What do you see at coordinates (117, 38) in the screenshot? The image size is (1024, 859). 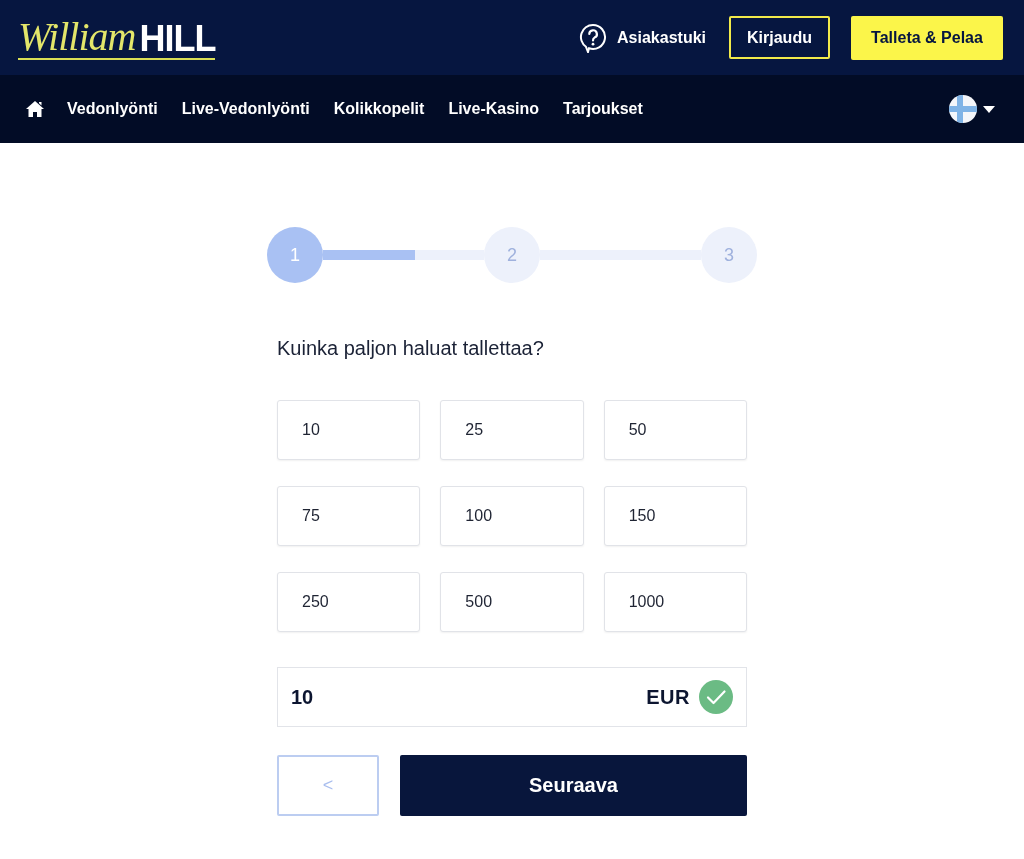 I see `logo-link: WilliamHILL` at bounding box center [117, 38].